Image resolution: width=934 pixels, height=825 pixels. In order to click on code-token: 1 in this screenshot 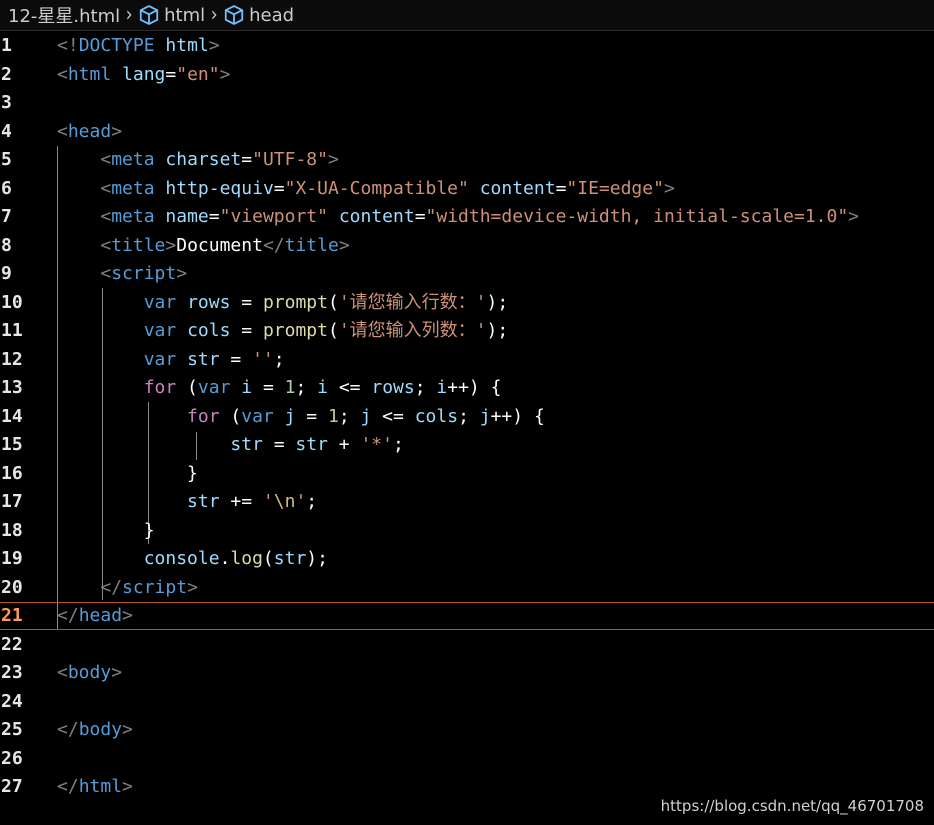, I will do `click(290, 387)`.